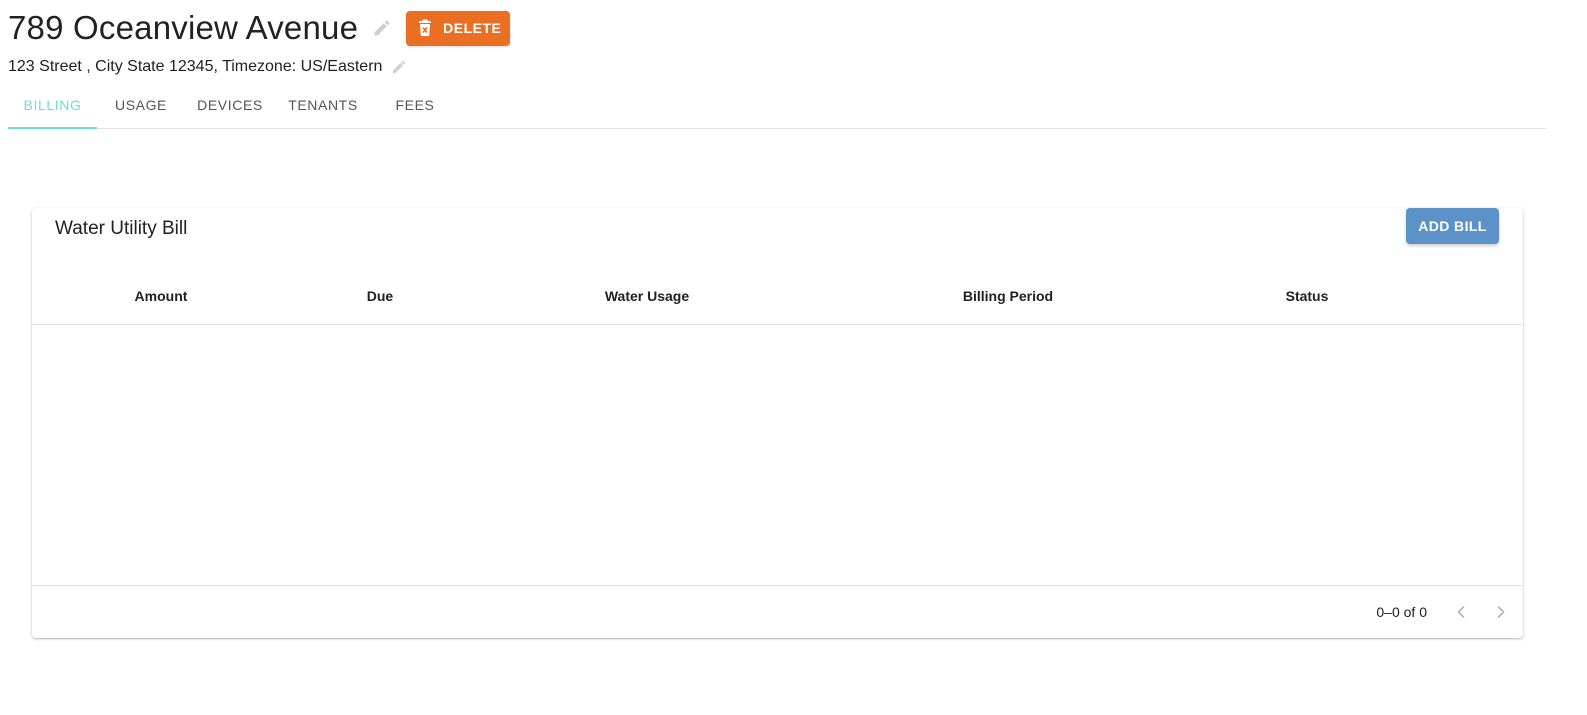  I want to click on trash-icon, so click(425, 28).